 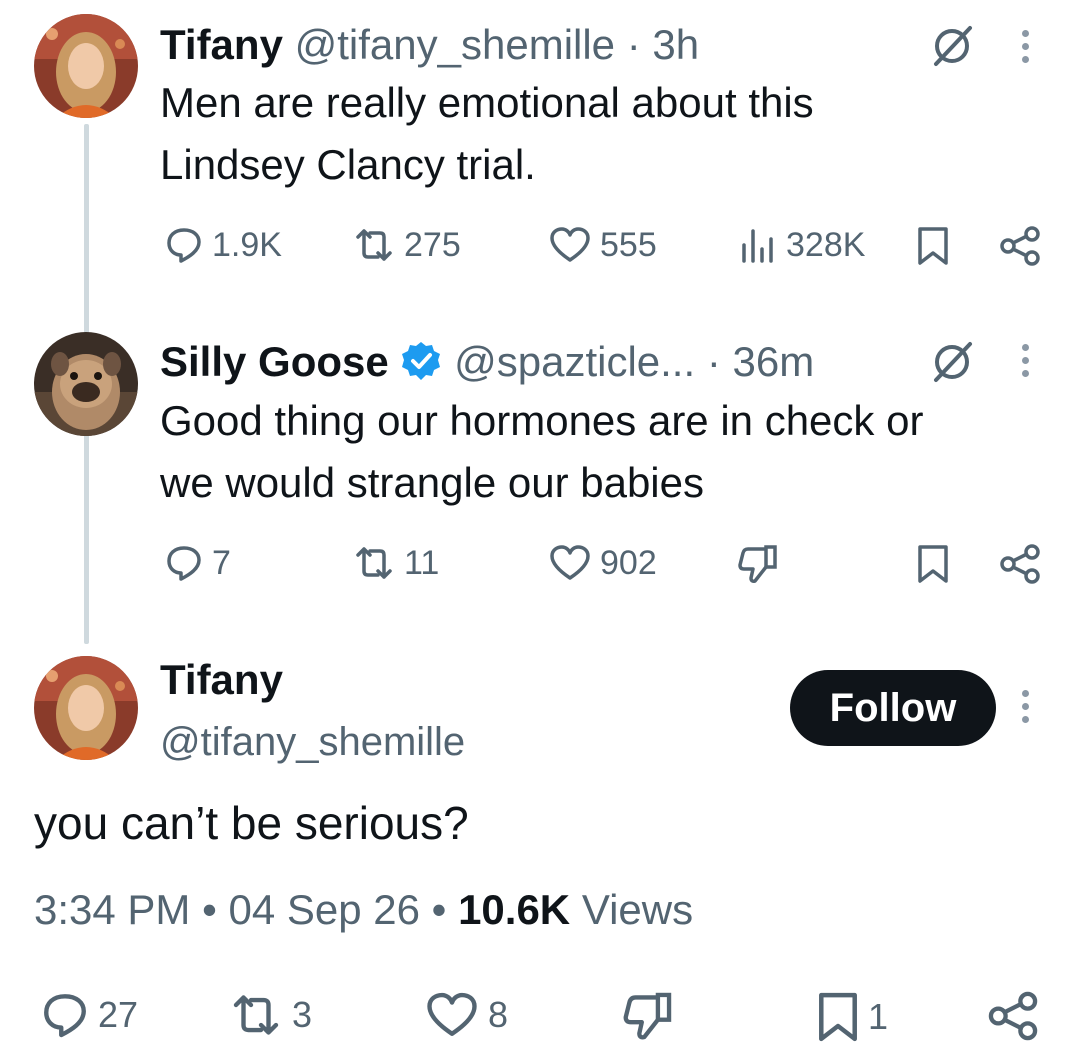 What do you see at coordinates (757, 246) in the screenshot?
I see `views-icon` at bounding box center [757, 246].